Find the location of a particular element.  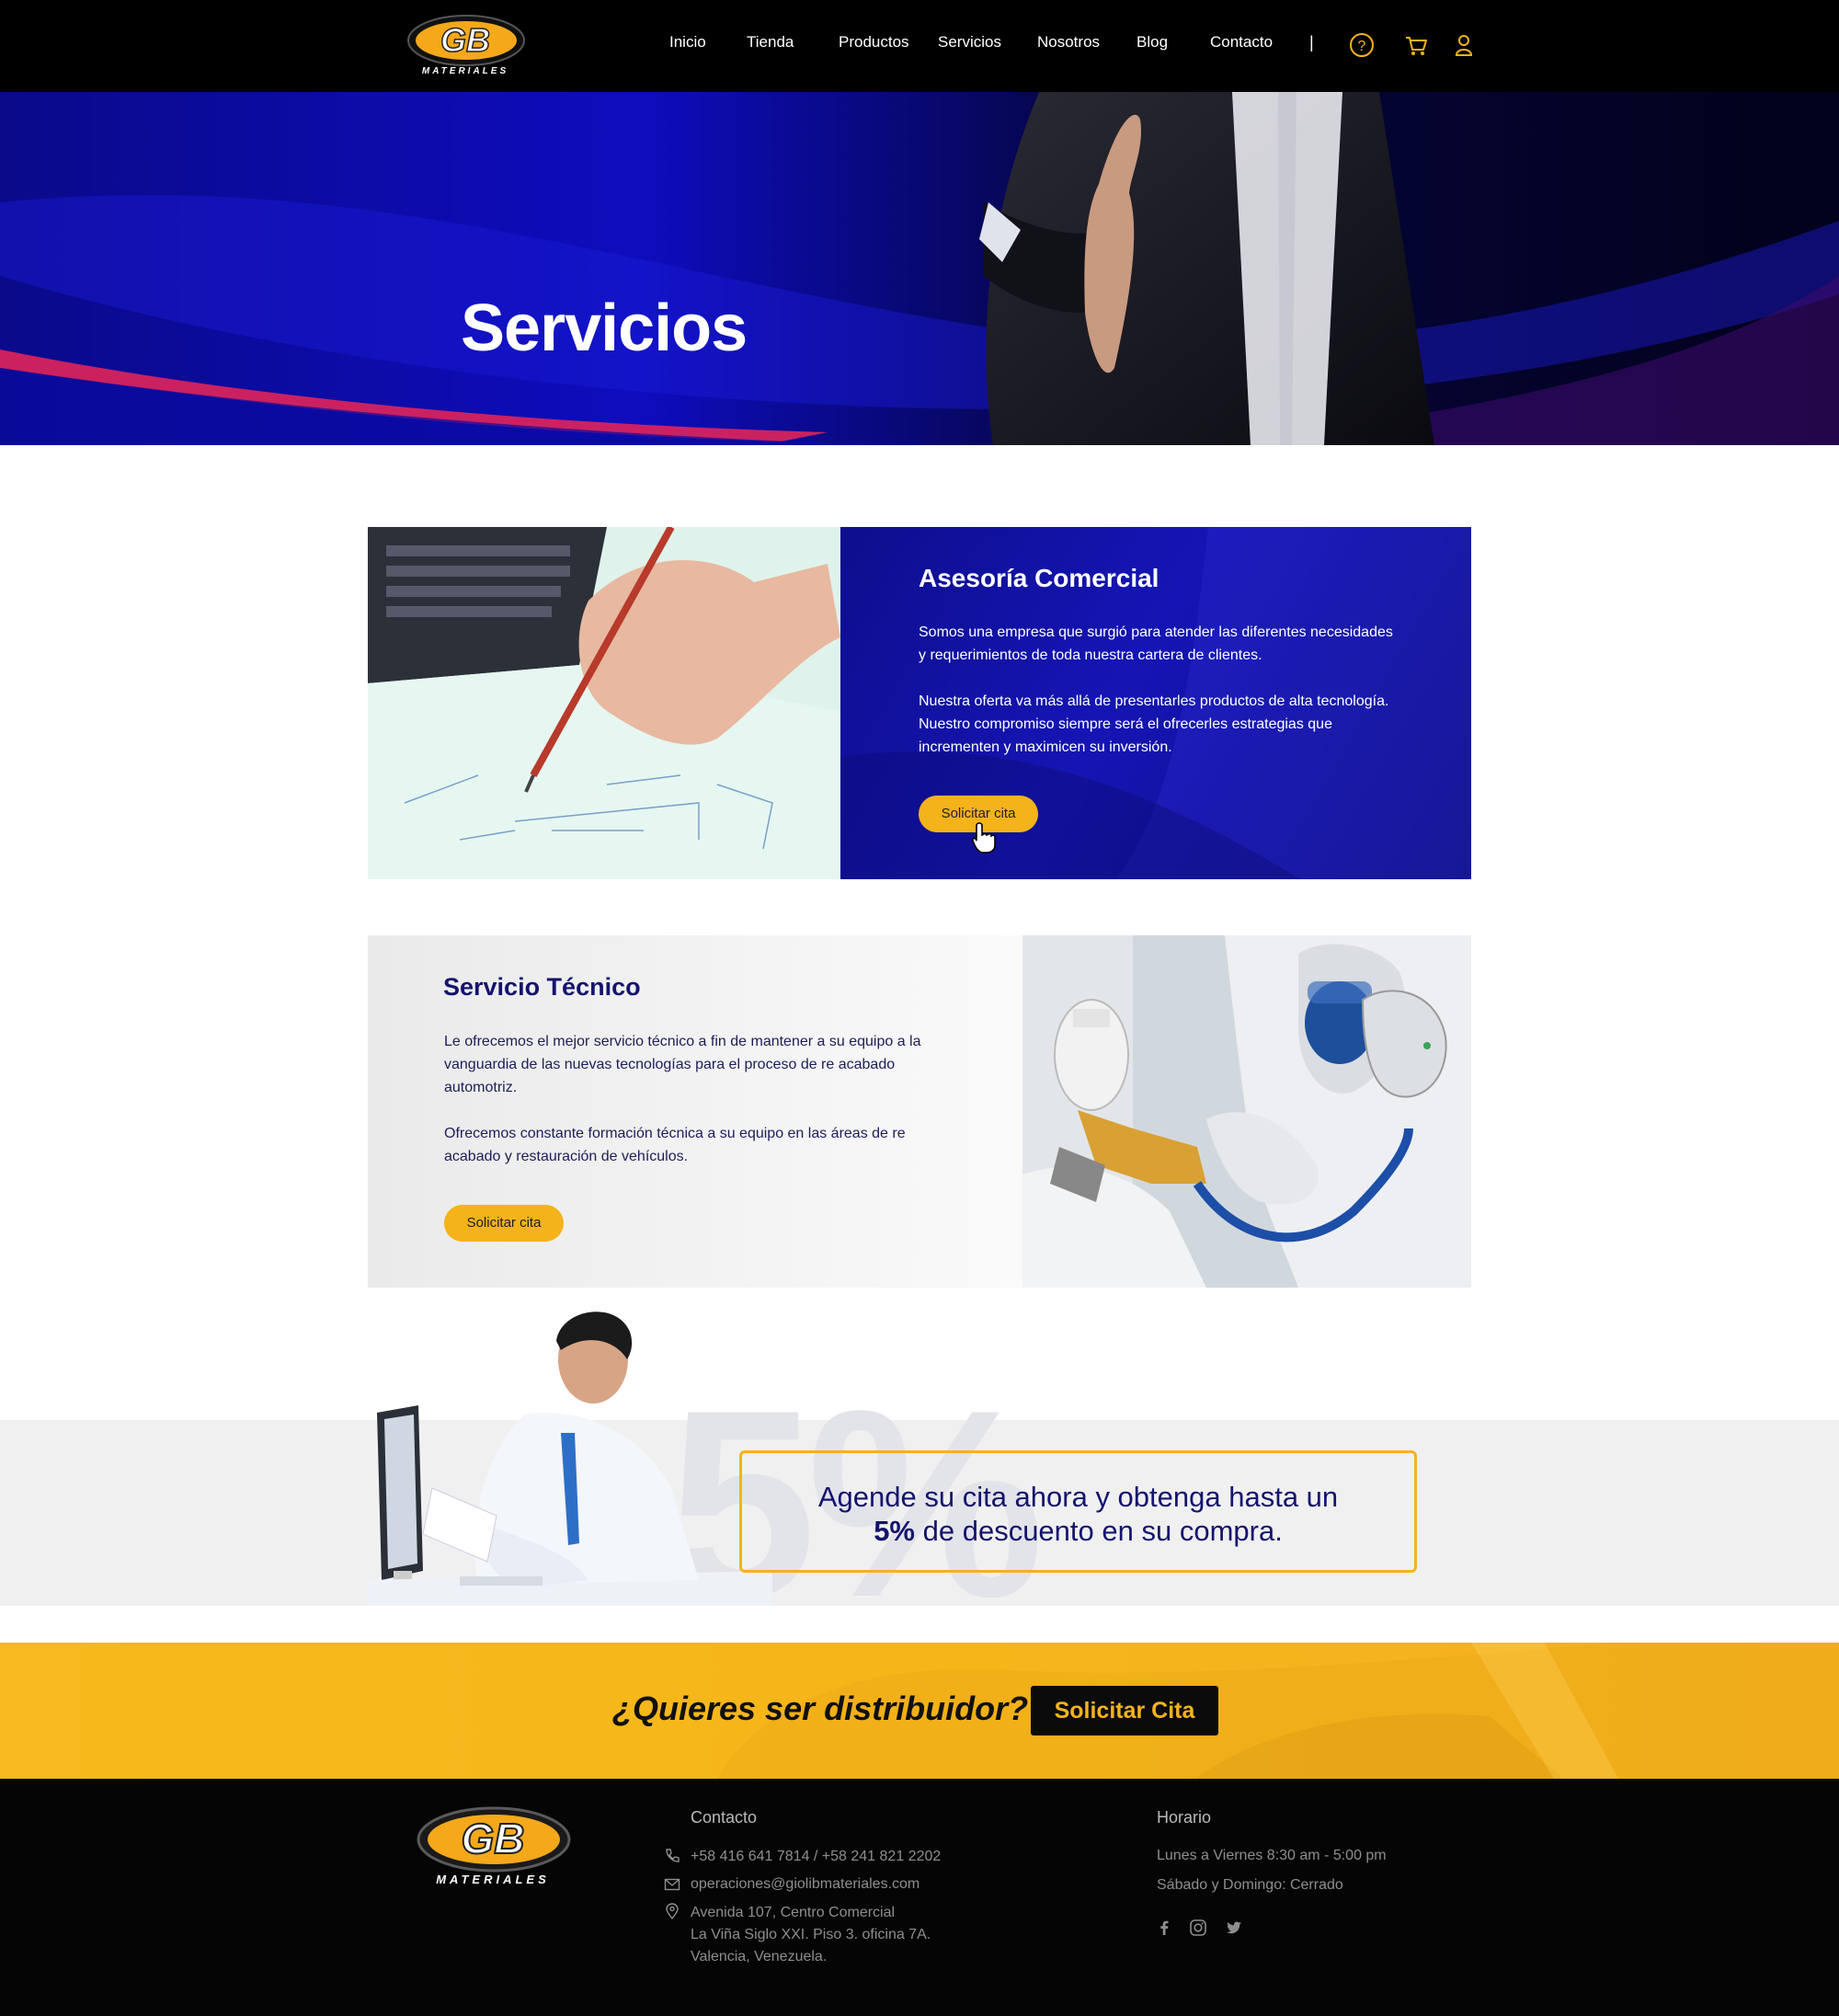

footer-contact-title: Contacto is located at coordinates (725, 1817).